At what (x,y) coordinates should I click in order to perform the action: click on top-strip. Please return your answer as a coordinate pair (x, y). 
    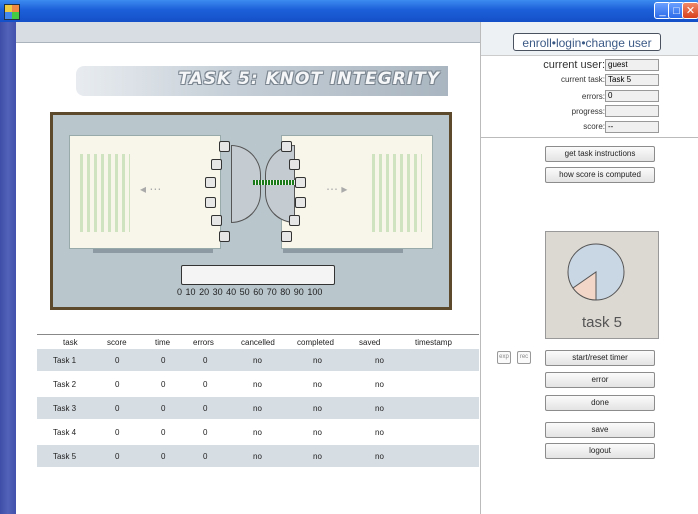
    Looking at the image, I should click on (248, 32).